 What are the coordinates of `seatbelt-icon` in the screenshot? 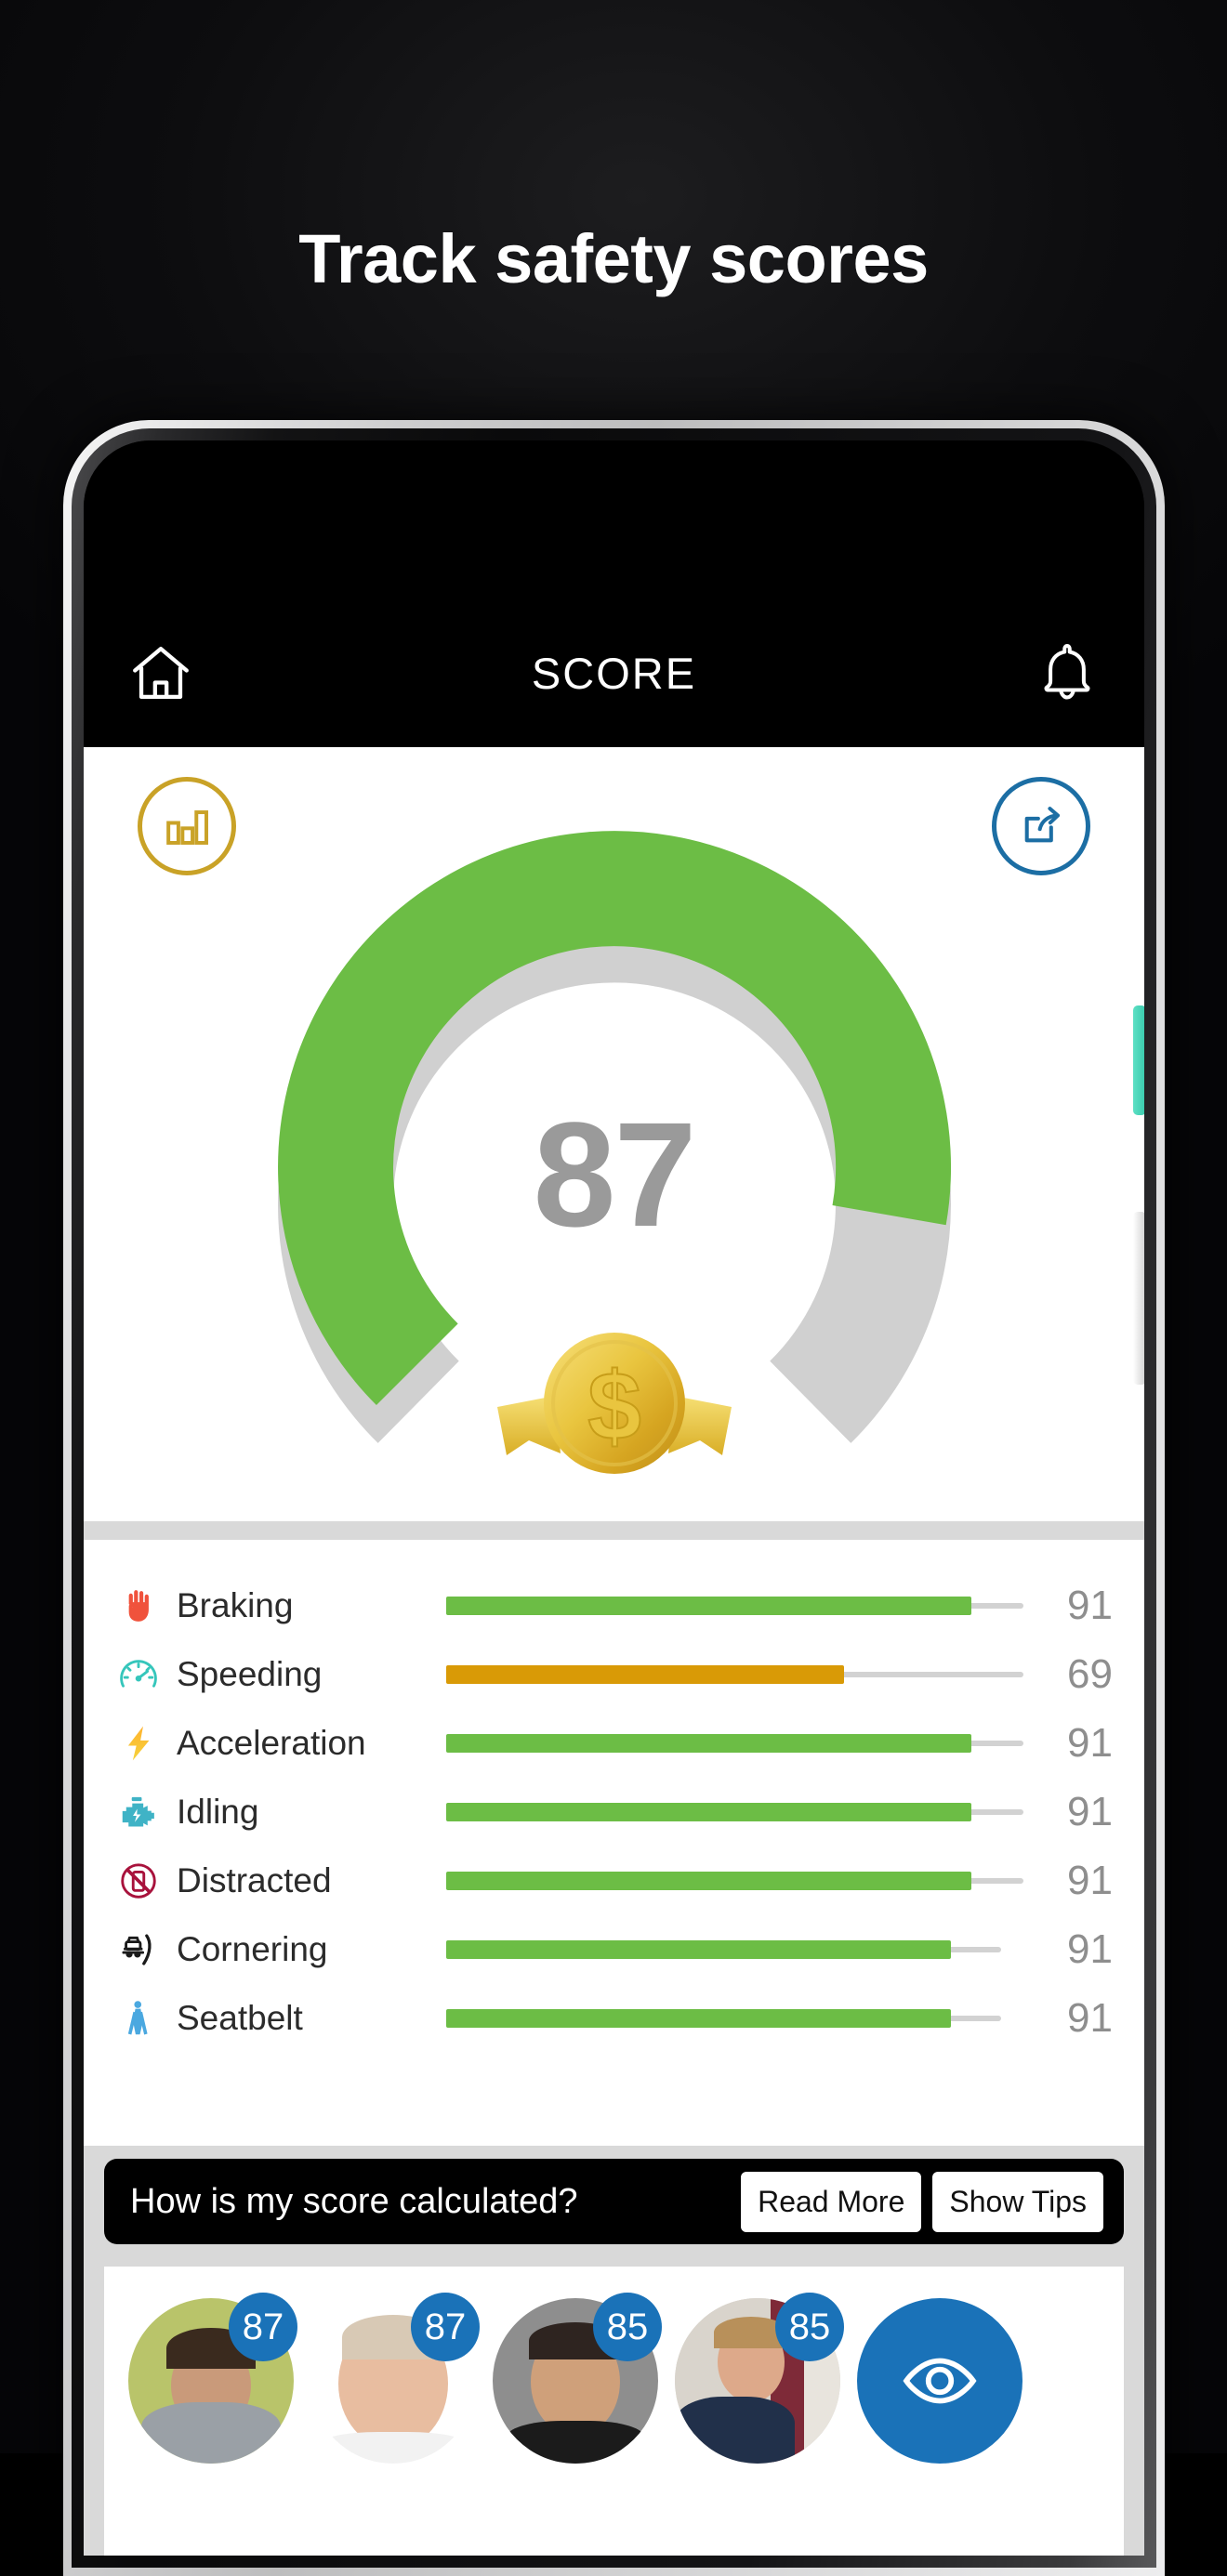 It's located at (138, 2018).